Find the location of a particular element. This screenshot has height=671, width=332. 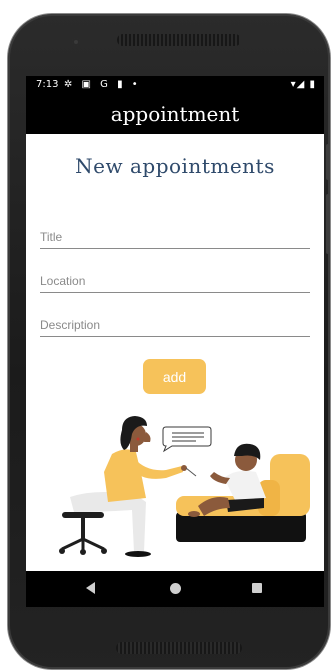

child-figure is located at coordinates (227, 480).